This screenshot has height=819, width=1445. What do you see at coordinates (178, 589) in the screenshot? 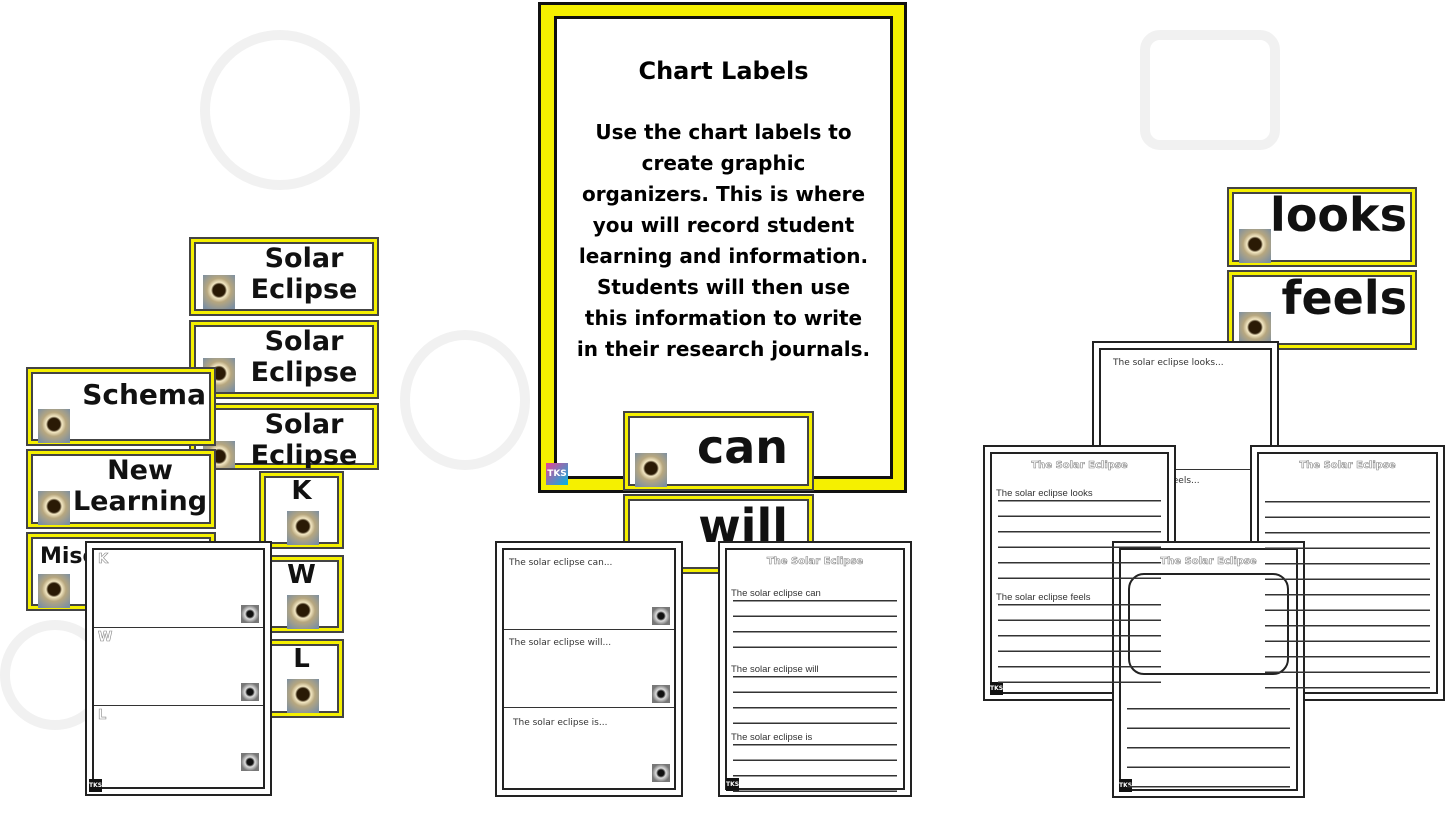
I see `kwl-section-k: K` at bounding box center [178, 589].